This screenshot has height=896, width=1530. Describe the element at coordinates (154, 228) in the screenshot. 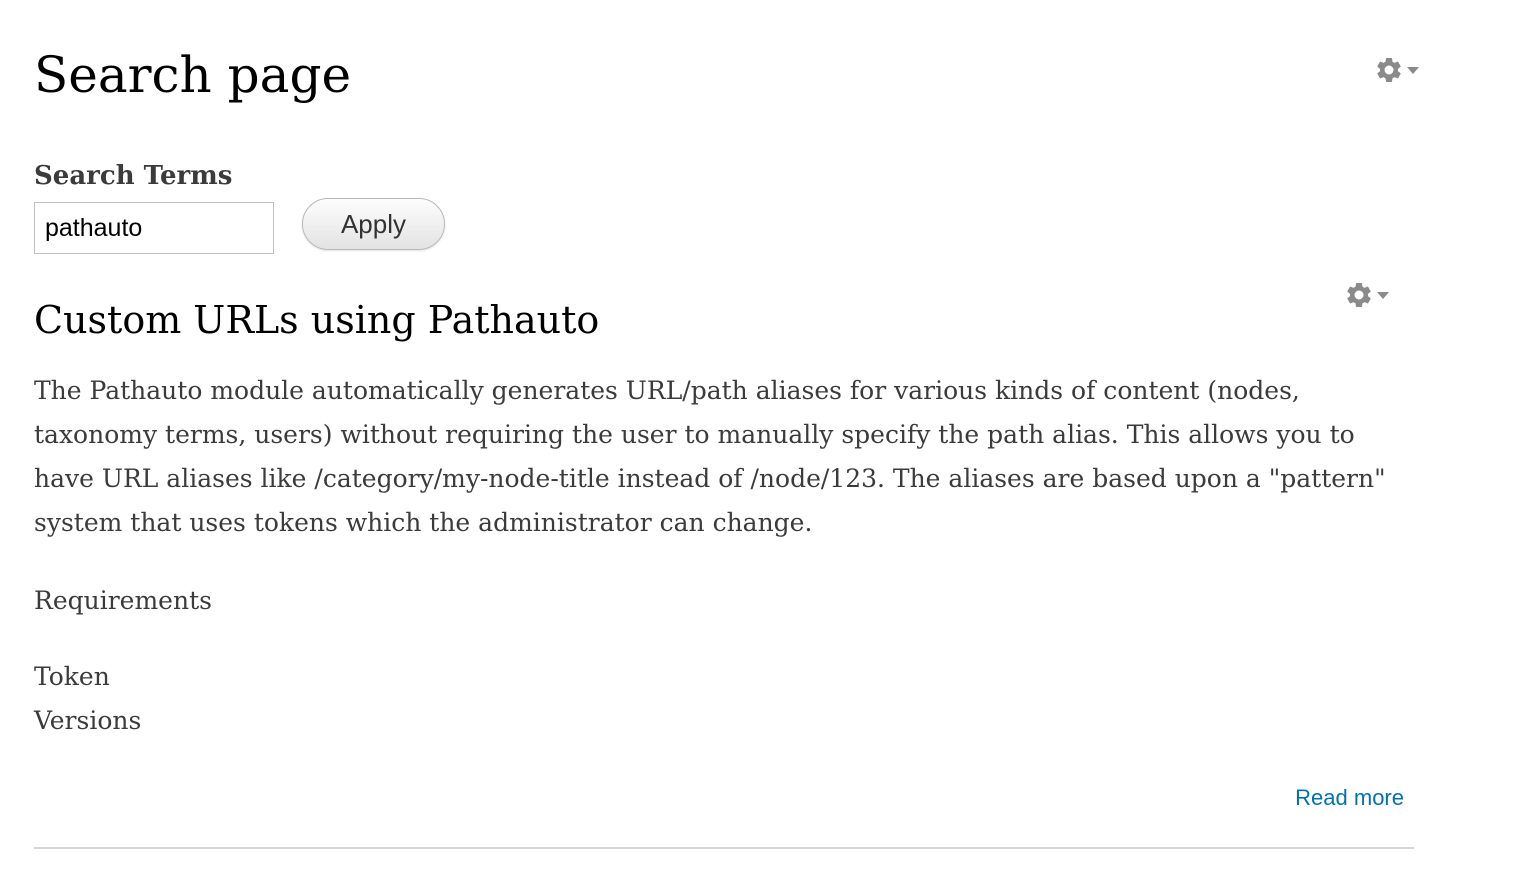

I see `search-terms-input` at that location.